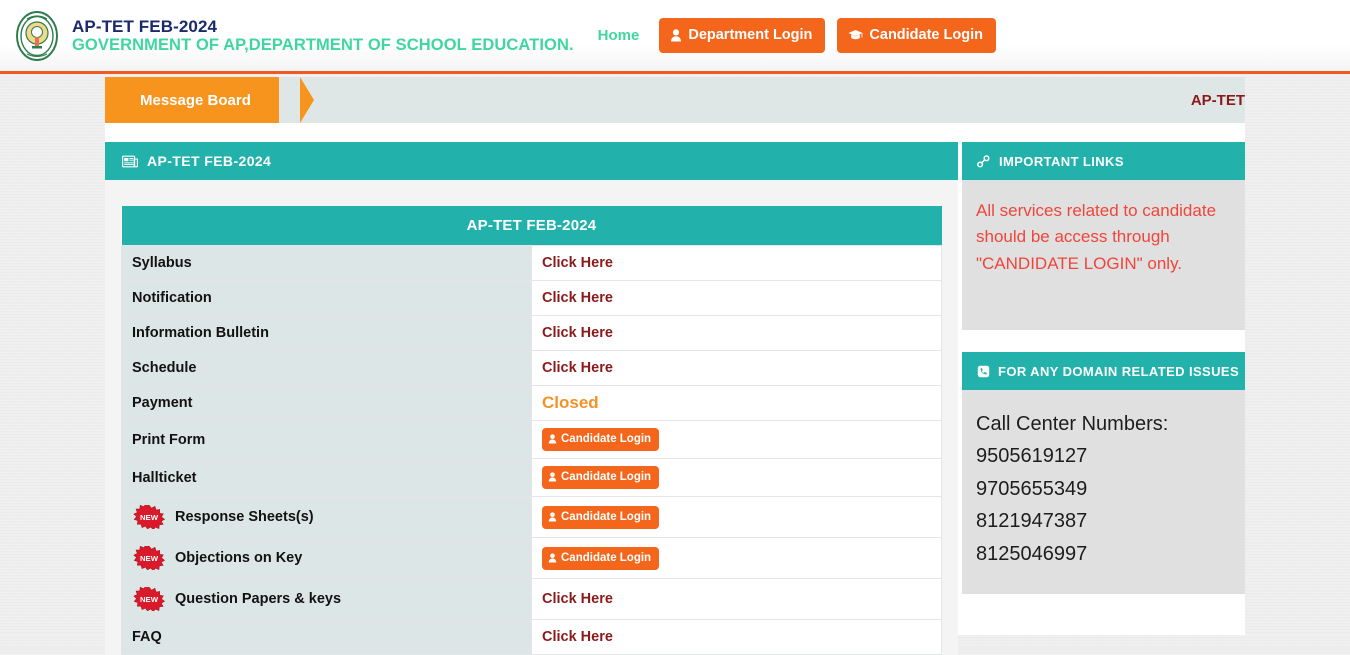  I want to click on table-row: Schedule Click Here, so click(531, 368).